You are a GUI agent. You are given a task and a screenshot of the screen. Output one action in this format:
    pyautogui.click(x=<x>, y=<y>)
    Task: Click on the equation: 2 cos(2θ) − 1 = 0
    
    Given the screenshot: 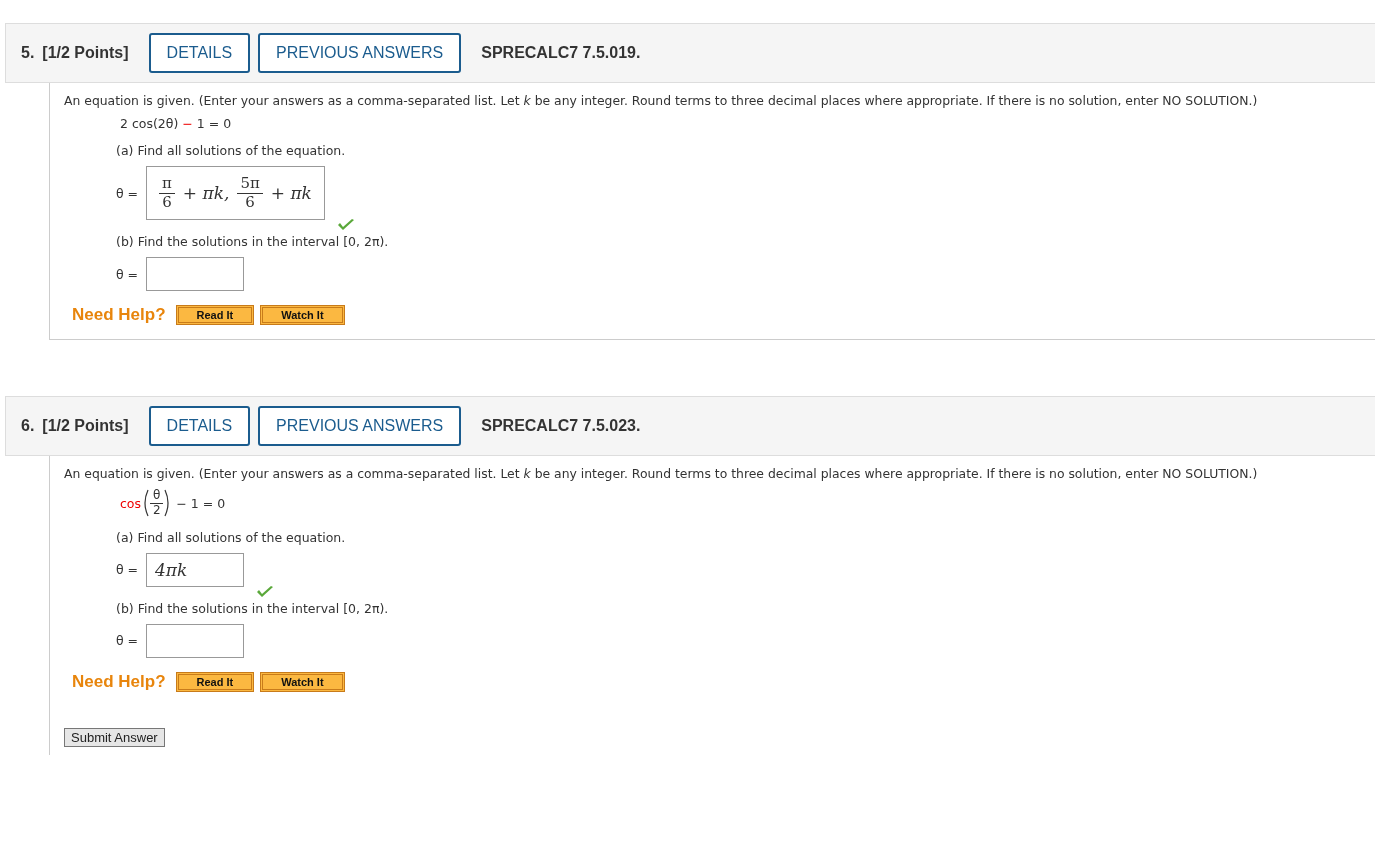 What is the action you would take?
    pyautogui.click(x=176, y=123)
    